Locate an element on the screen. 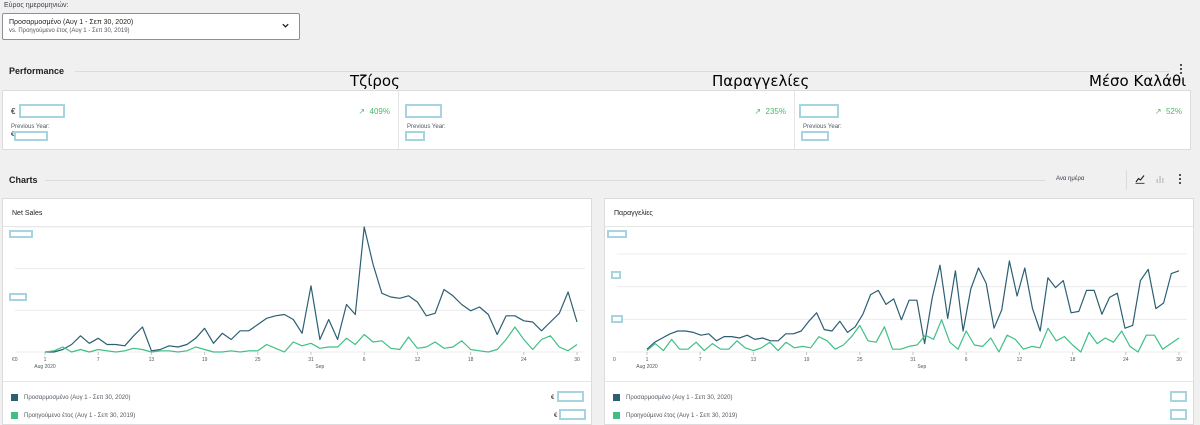 The image size is (1200, 425). delta-badge: ↗ 409% is located at coordinates (374, 111).